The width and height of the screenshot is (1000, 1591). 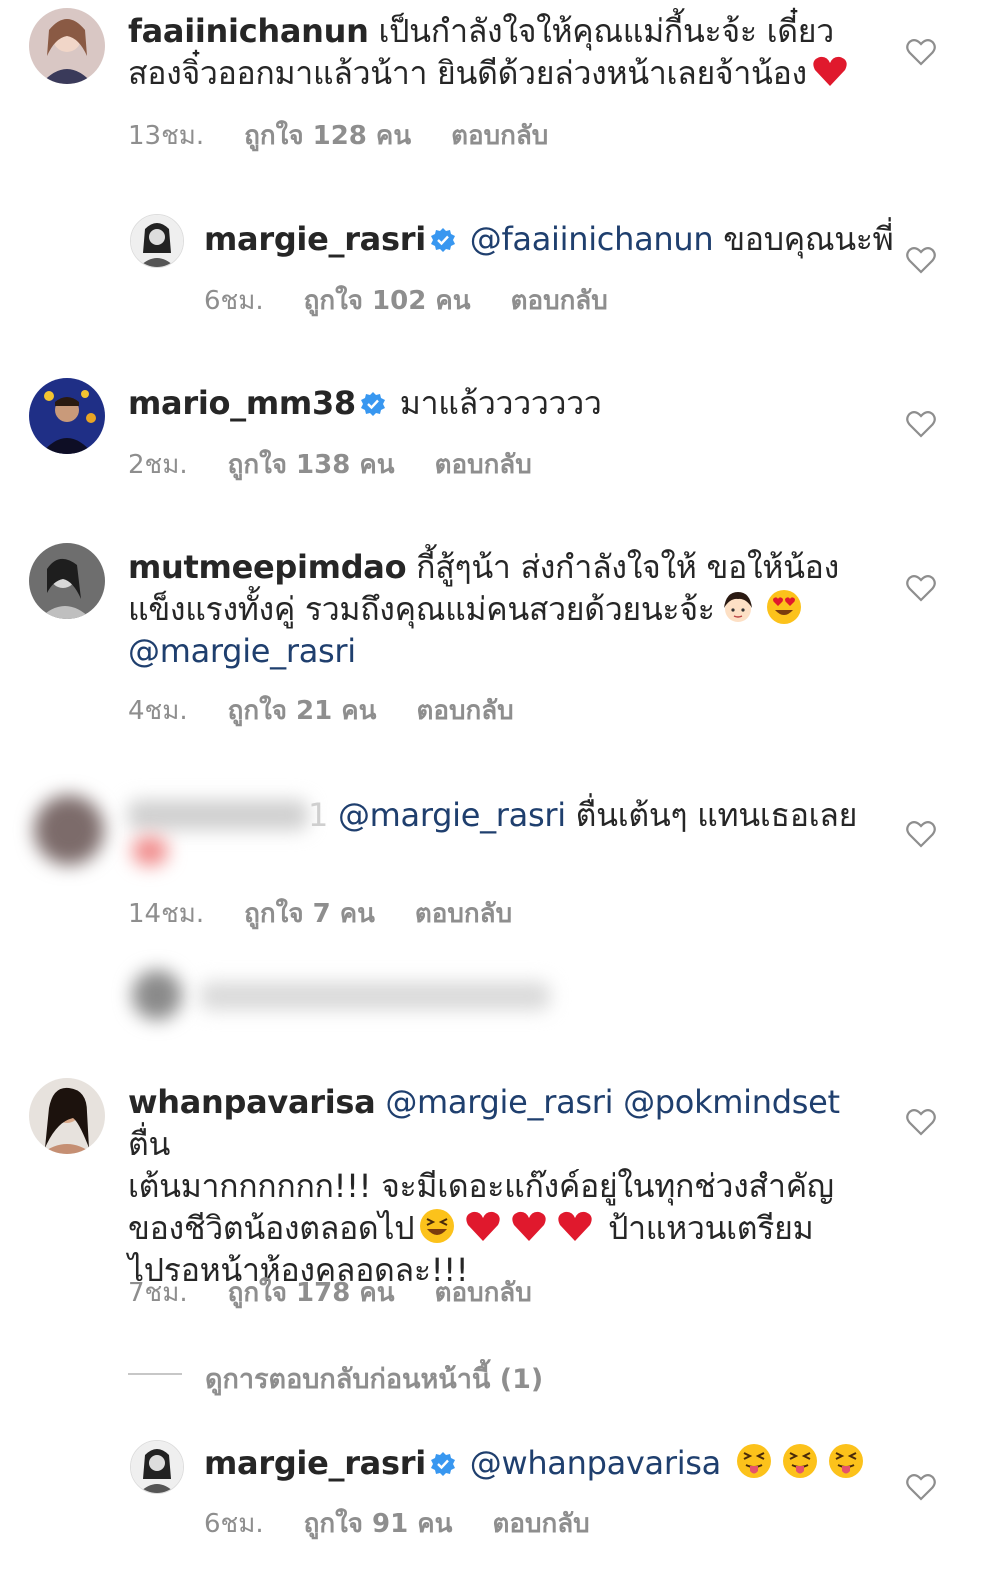 I want to click on heart-eyes-emoji, so click(x=784, y=607).